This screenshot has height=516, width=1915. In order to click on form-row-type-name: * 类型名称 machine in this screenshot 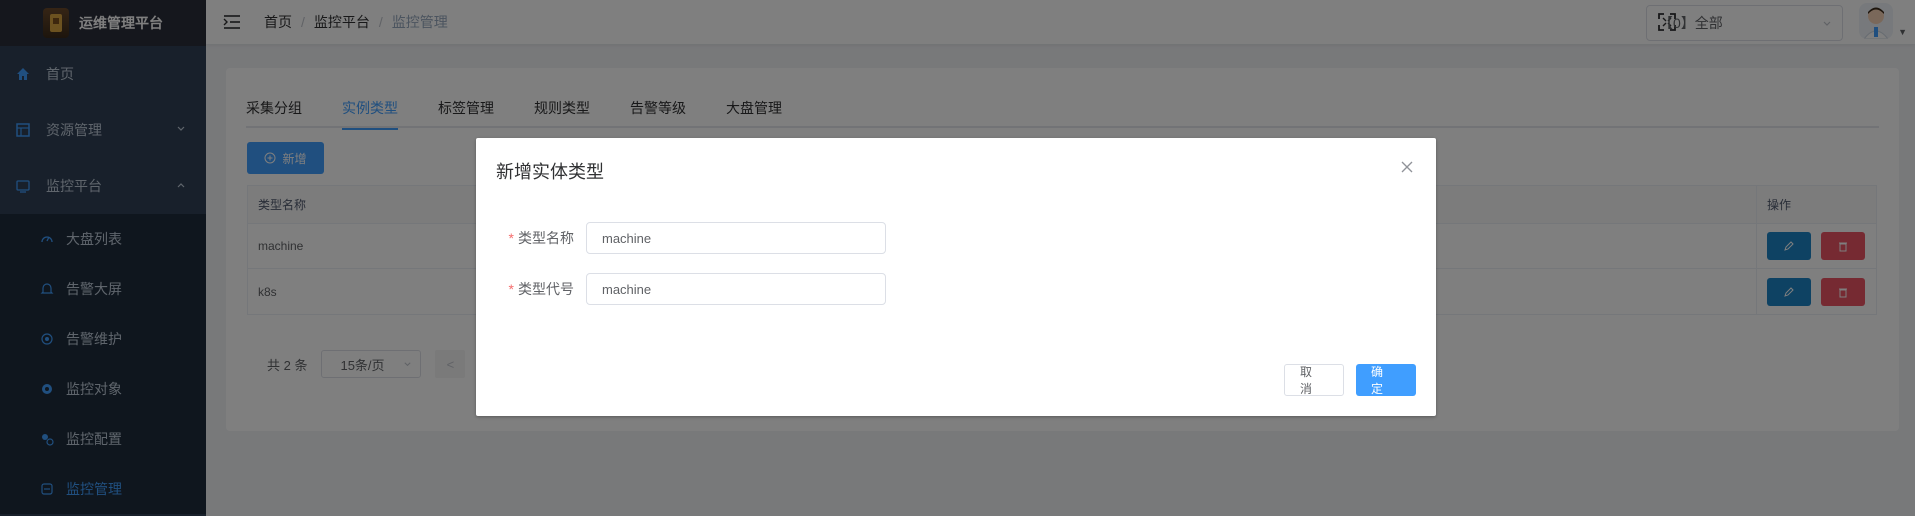, I will do `click(681, 238)`.